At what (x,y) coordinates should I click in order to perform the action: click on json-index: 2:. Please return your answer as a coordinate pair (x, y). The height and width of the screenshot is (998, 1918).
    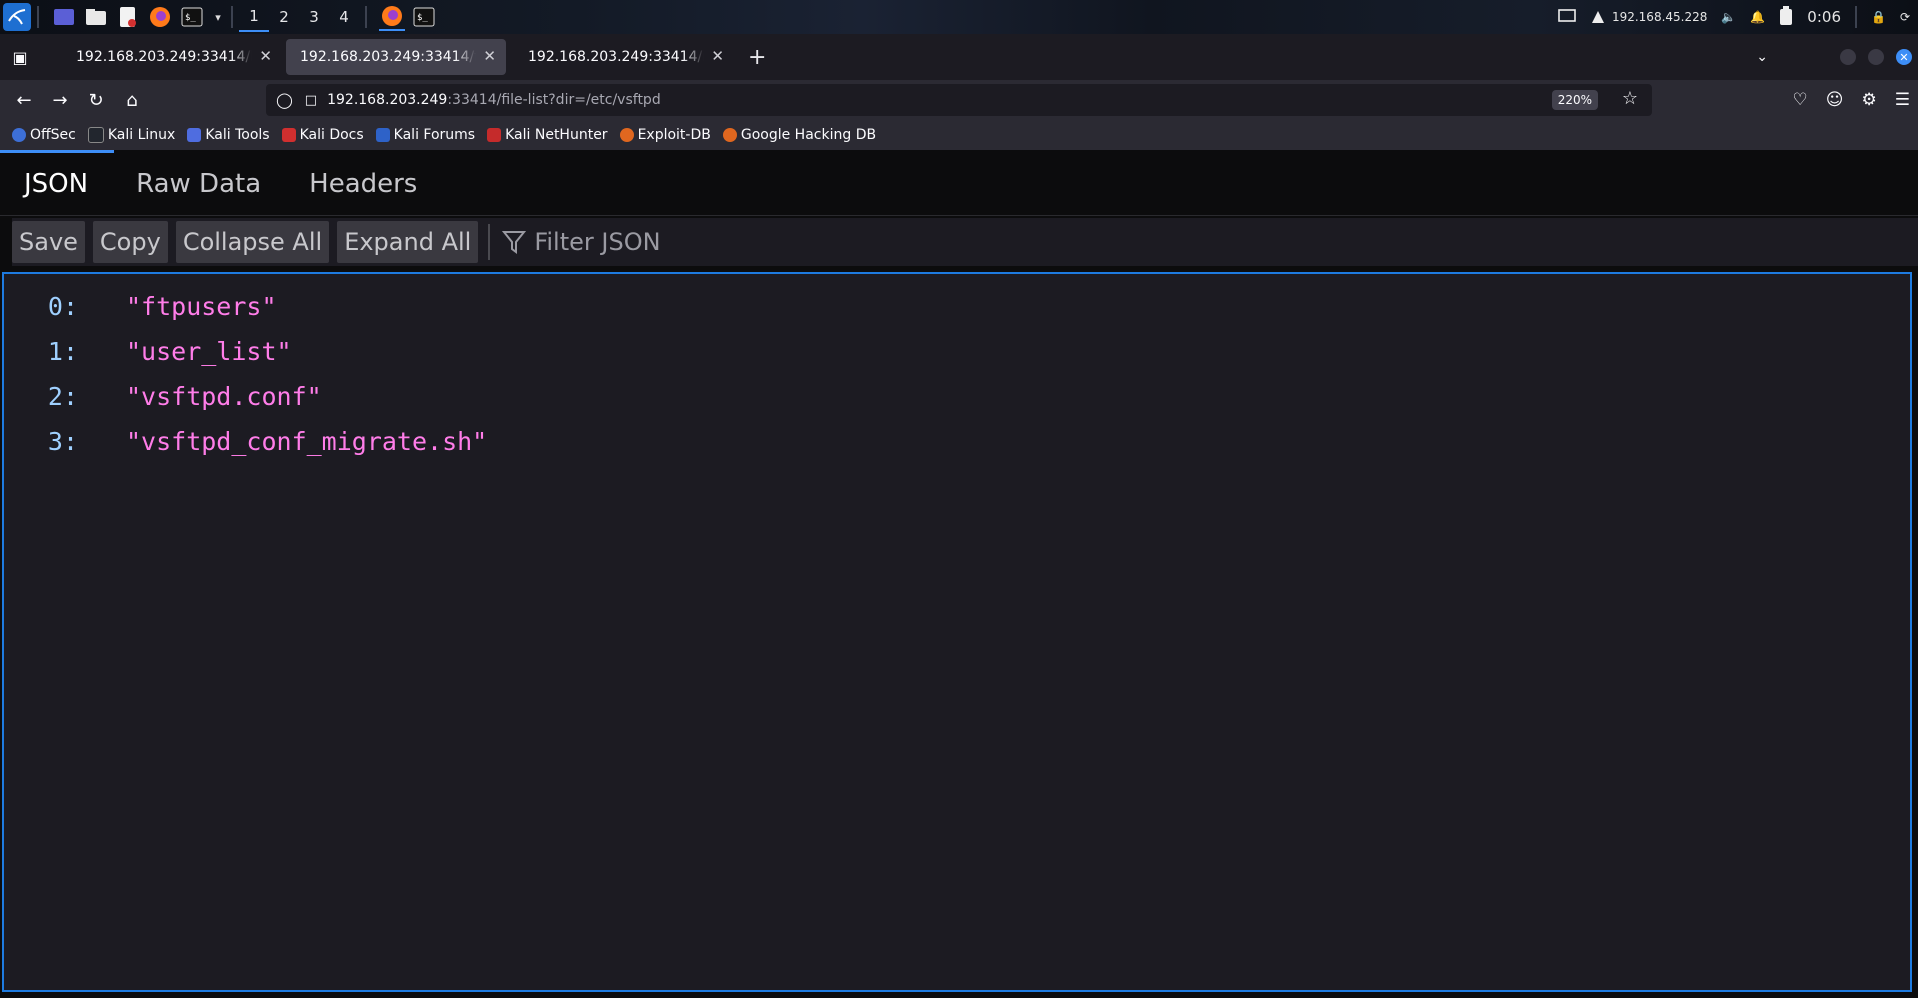
    Looking at the image, I should click on (62, 396).